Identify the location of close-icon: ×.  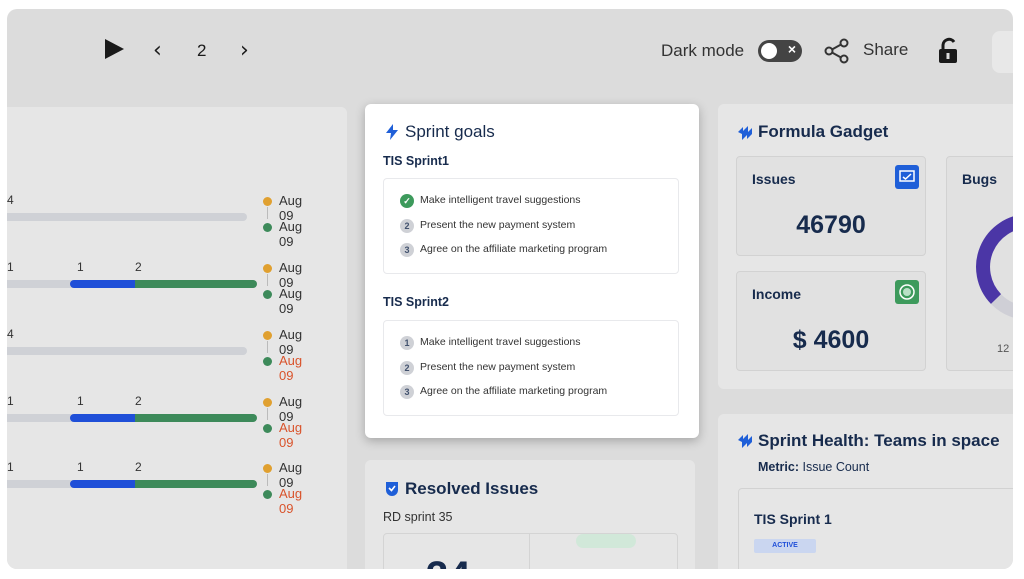
(791, 49).